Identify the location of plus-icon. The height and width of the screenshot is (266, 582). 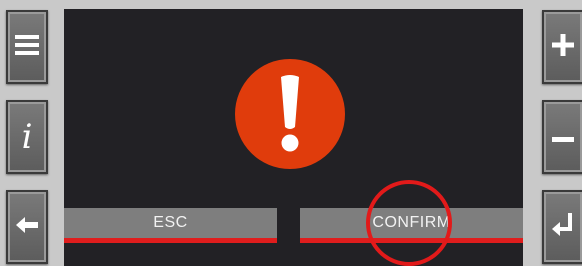
(563, 47).